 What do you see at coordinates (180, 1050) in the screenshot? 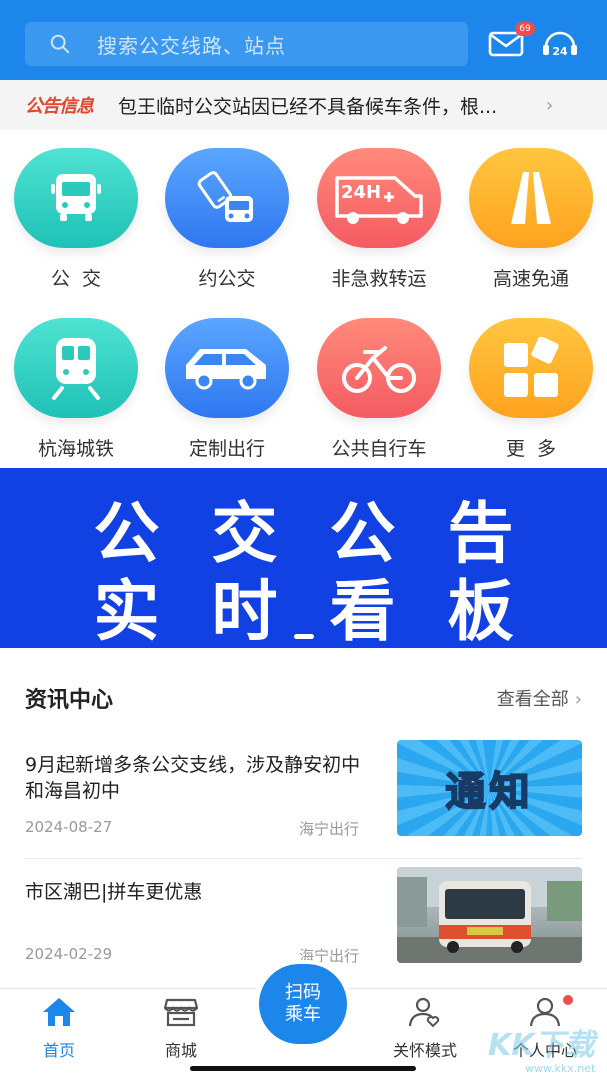
I see `tab-label: 商城` at bounding box center [180, 1050].